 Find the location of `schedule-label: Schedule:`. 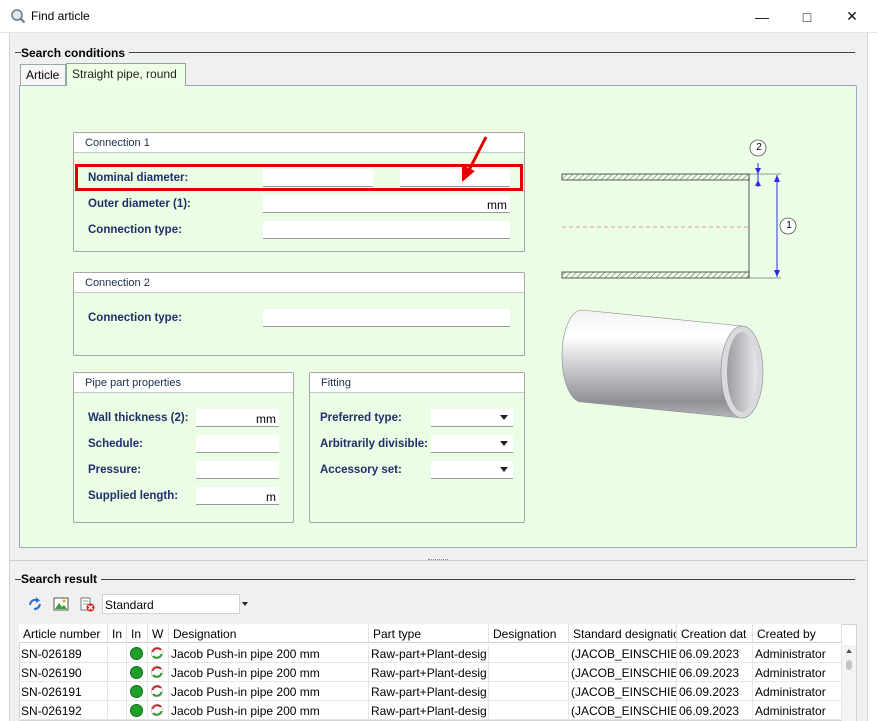

schedule-label: Schedule: is located at coordinates (115, 444).